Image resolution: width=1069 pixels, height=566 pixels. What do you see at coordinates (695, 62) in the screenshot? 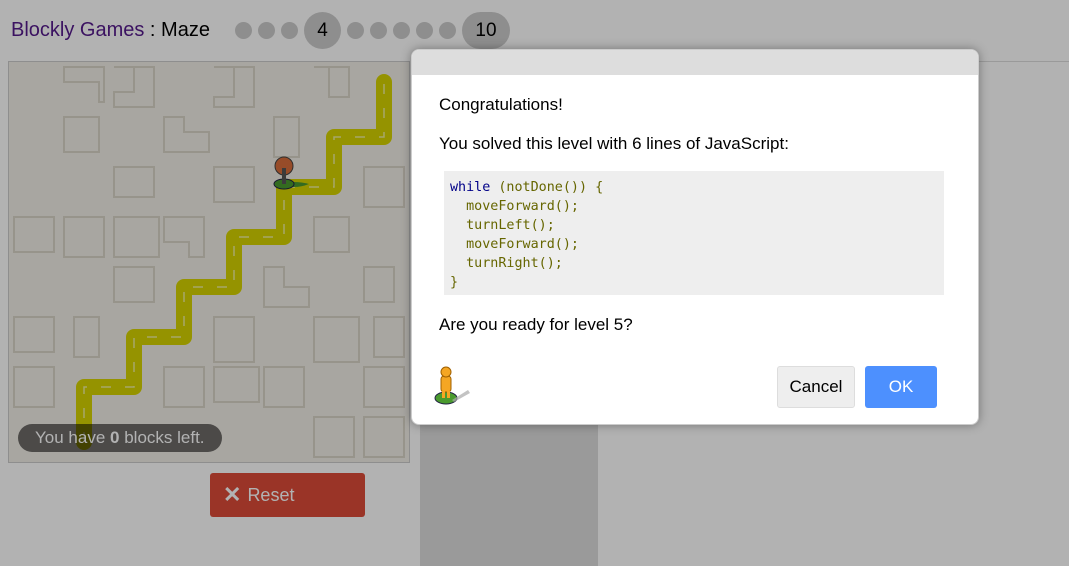
I see `dialog-header` at bounding box center [695, 62].